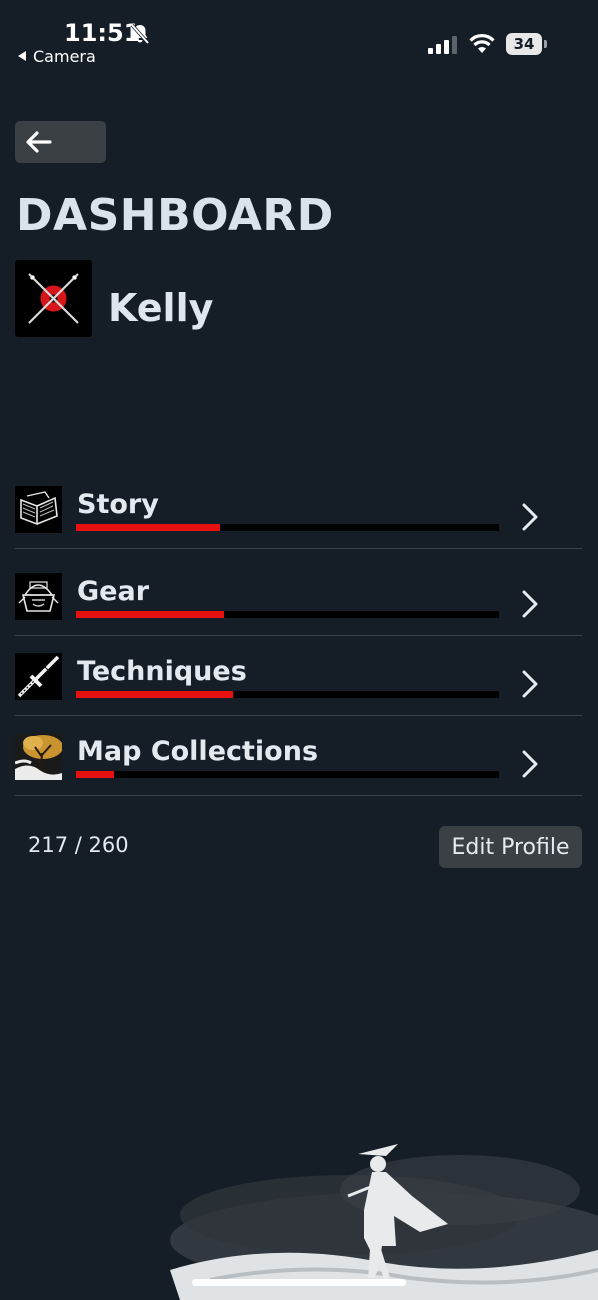 The height and width of the screenshot is (1300, 598). What do you see at coordinates (118, 504) in the screenshot?
I see `category-label: Story` at bounding box center [118, 504].